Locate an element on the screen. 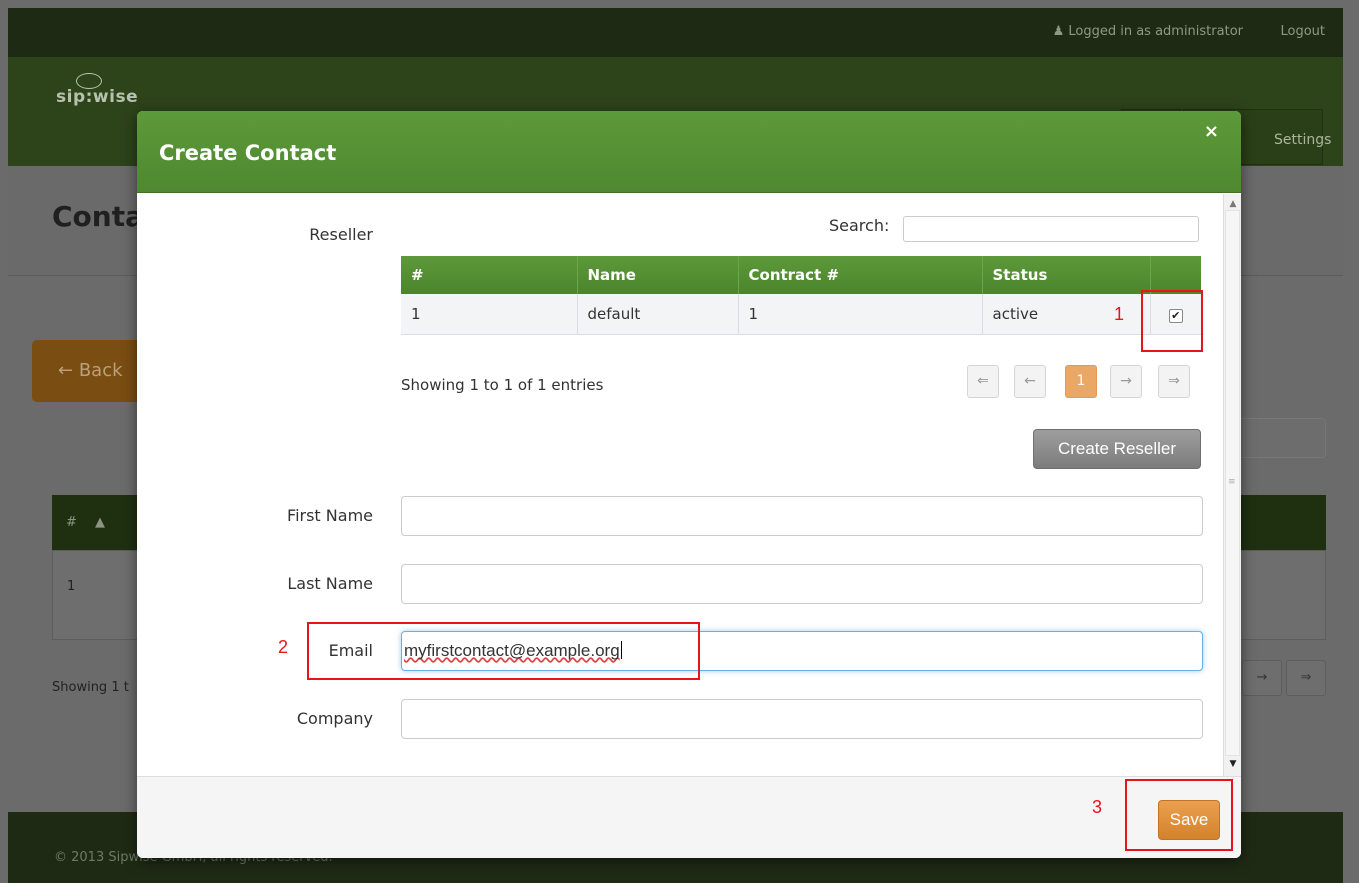 This screenshot has width=1359, height=883. showing-entries-text: Showing 1 to 1 of 1 entries is located at coordinates (502, 385).